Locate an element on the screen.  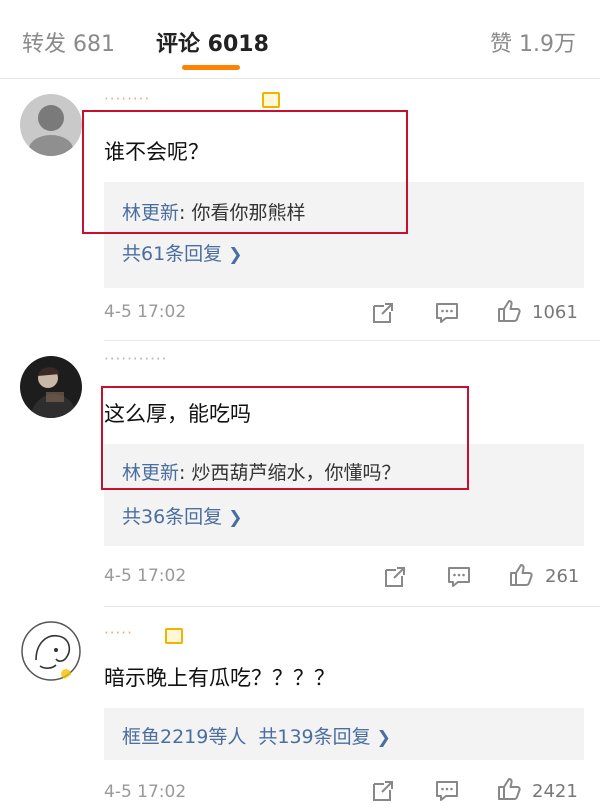
more-replies-link: 框鱼2219等人 共139条回复 ❯ is located at coordinates (256, 735).